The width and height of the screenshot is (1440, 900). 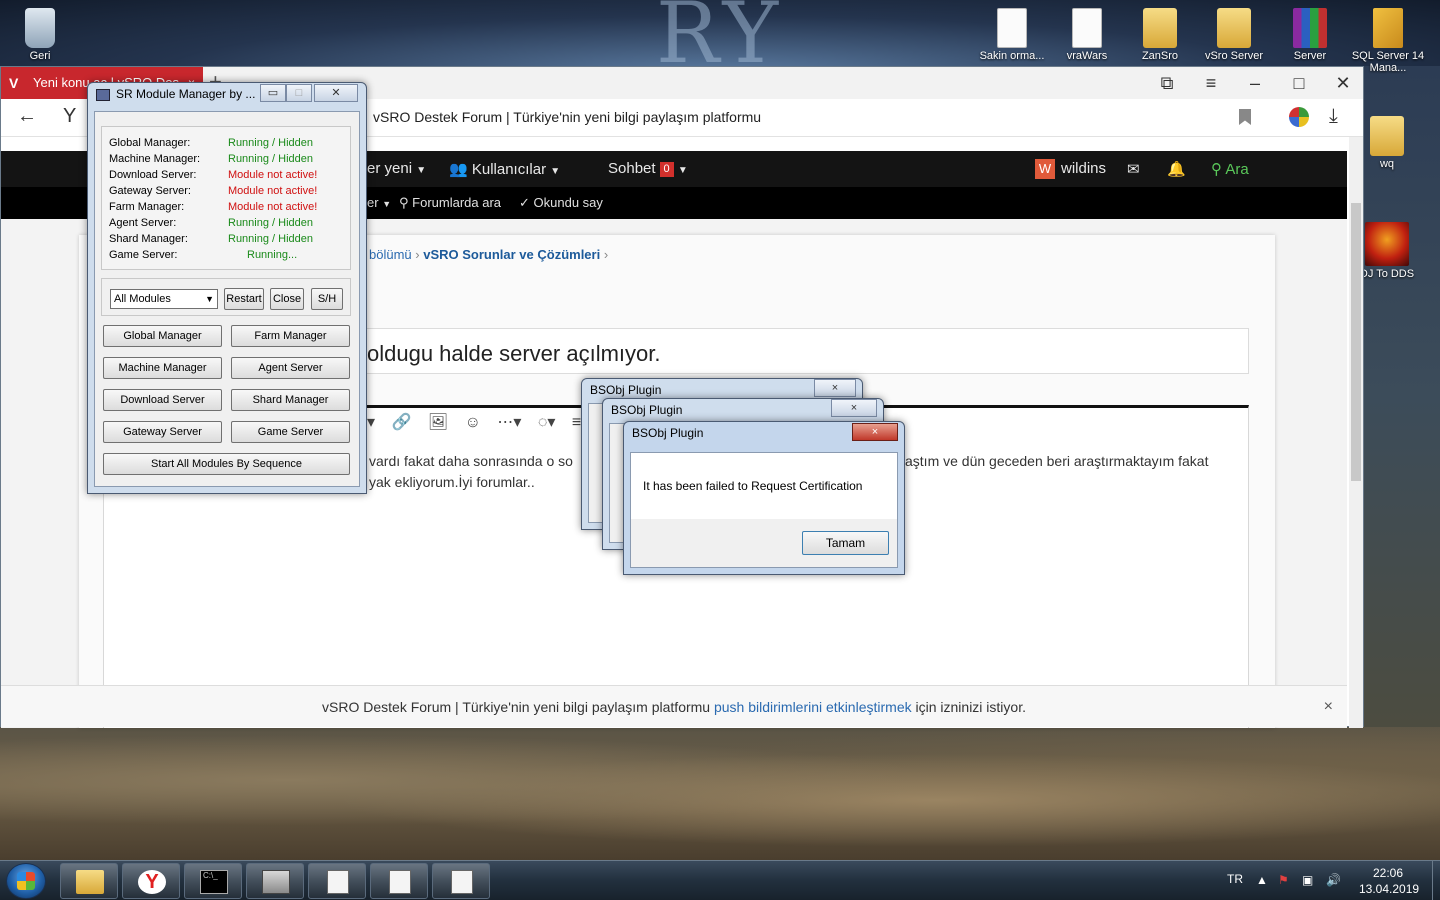 I want to click on nav-members: 👥 Kullanıcılar ▼, so click(x=504, y=169).